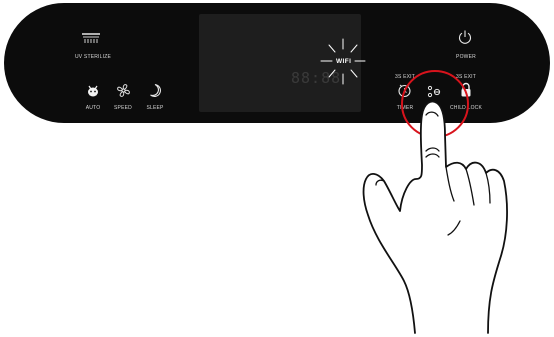  I want to click on sleep-label: SLEEP, so click(155, 108).